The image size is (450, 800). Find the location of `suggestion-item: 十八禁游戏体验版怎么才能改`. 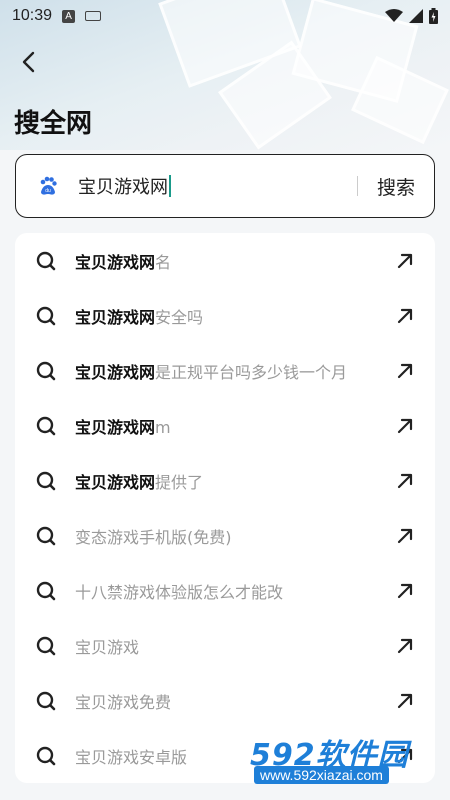

suggestion-item: 十八禁游戏体验版怎么才能改 is located at coordinates (225, 590).